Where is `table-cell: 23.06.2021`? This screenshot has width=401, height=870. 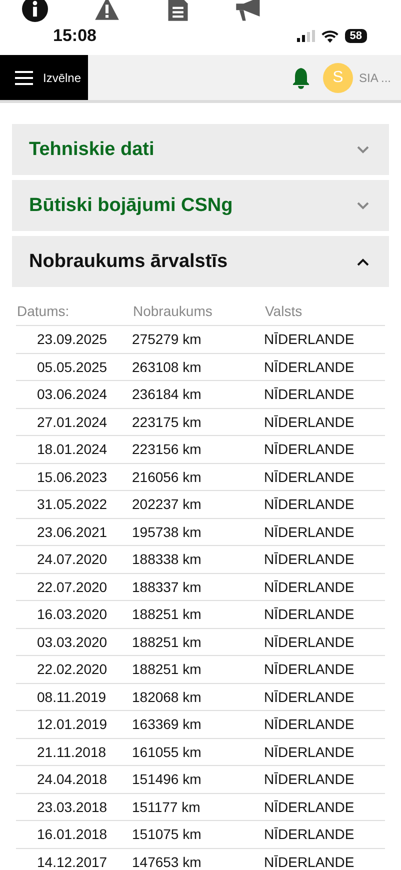 table-cell: 23.06.2021 is located at coordinates (74, 532).